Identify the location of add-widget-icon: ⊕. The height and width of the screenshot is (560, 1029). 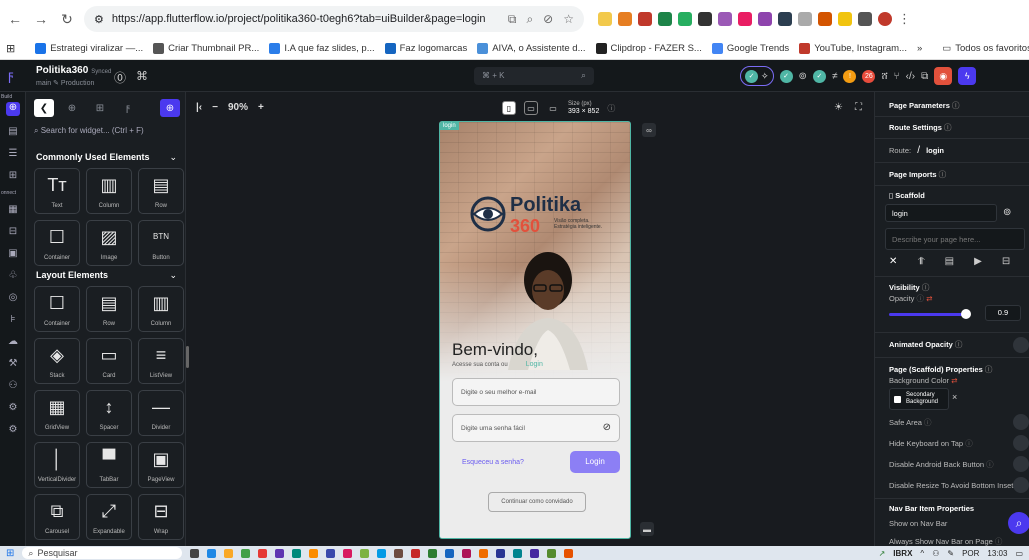
(170, 108).